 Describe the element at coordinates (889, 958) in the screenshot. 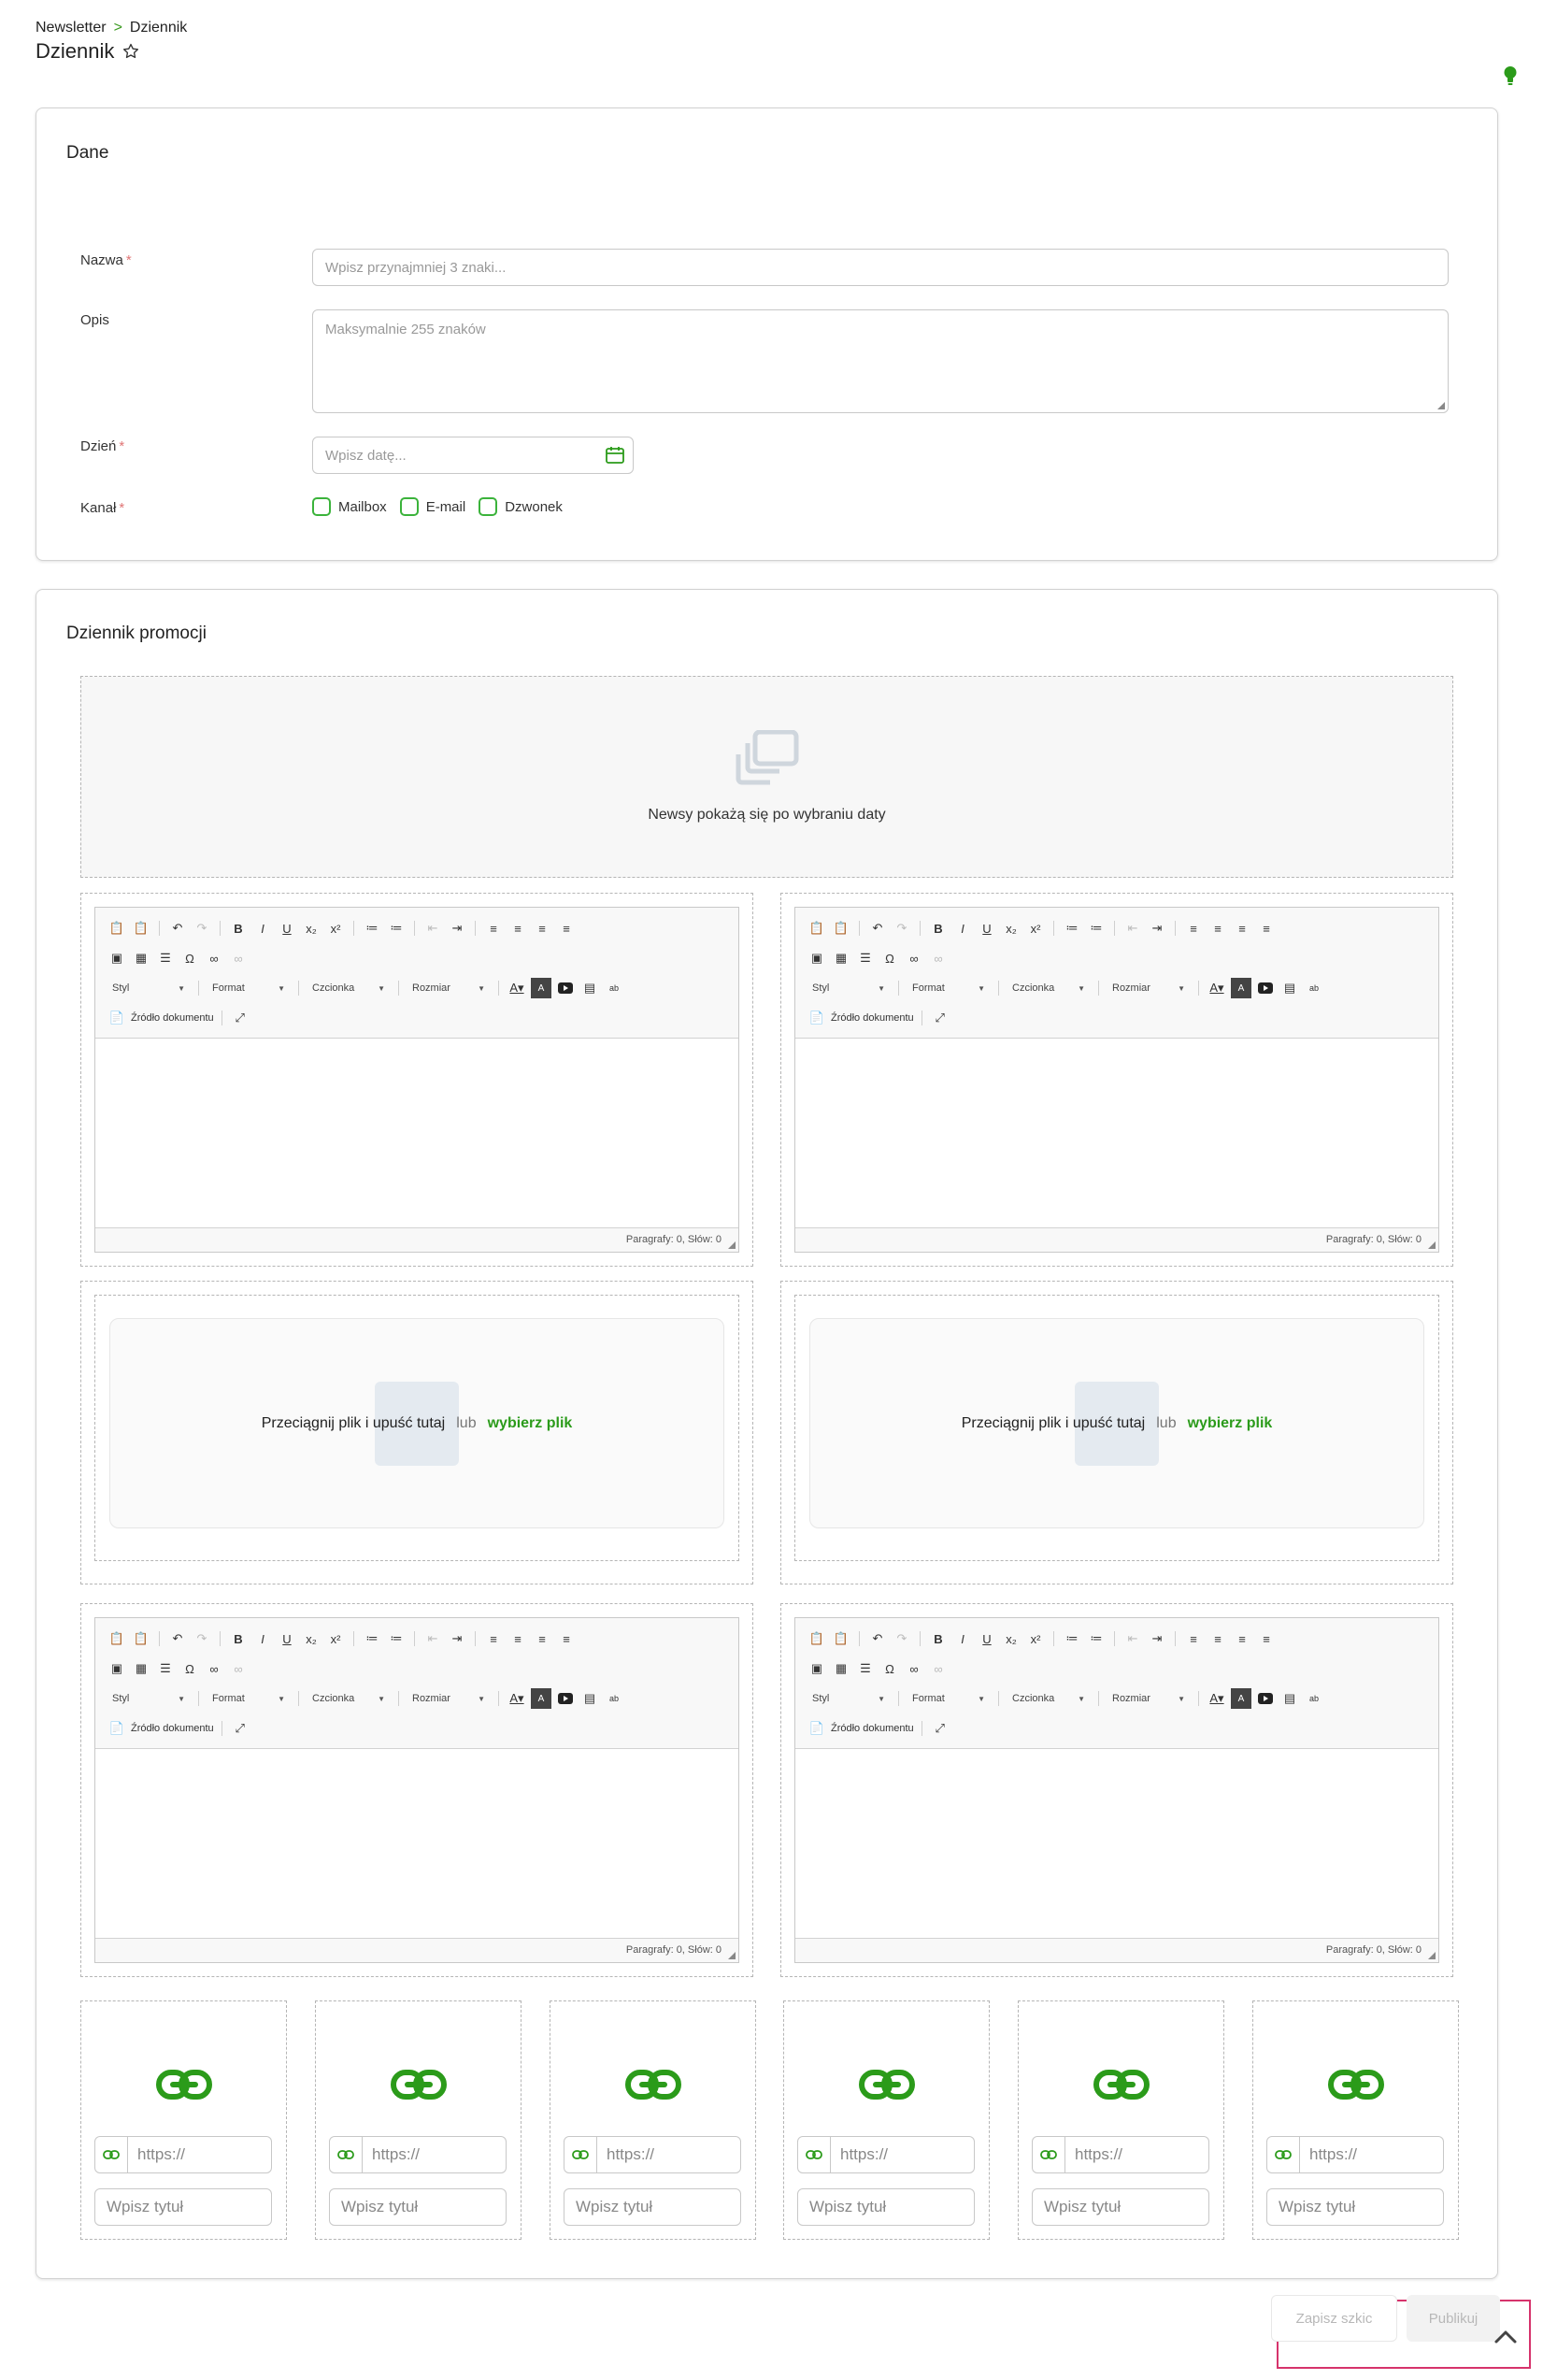

I see `special-char-icon: Ω` at that location.